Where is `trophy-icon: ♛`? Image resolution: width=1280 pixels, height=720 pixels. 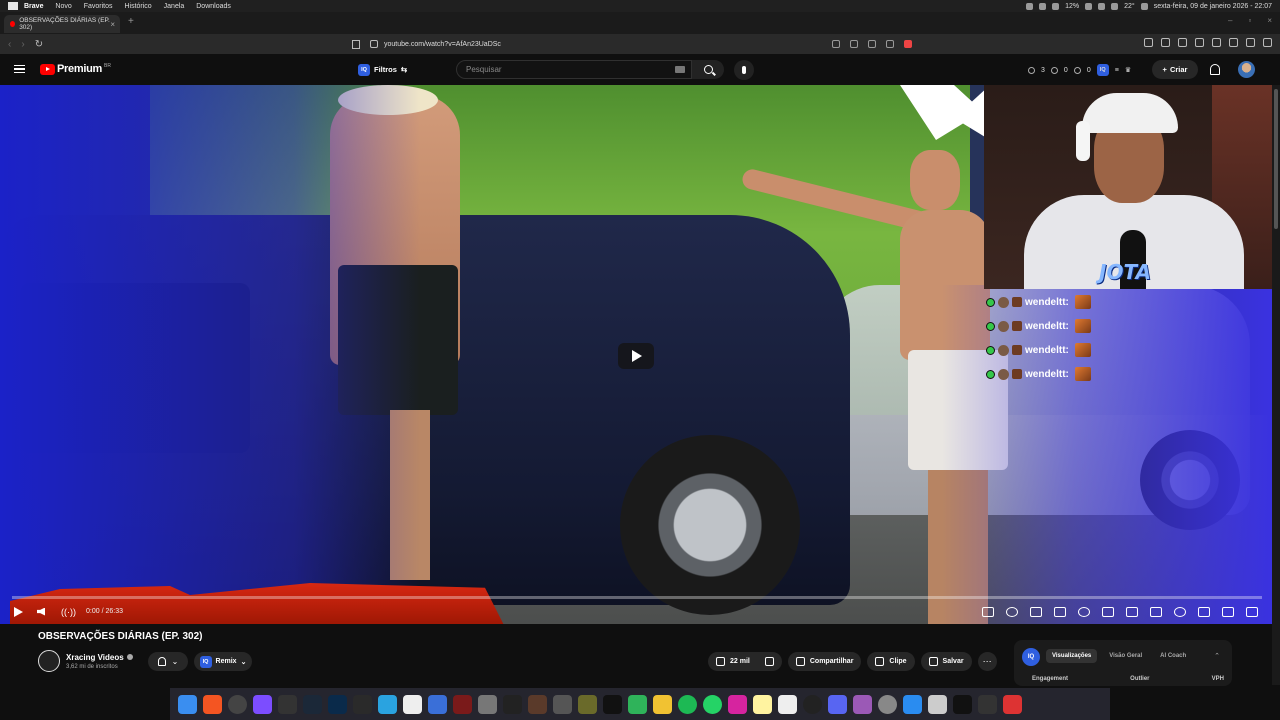
trophy-icon: ♛ is located at coordinates (1128, 70).